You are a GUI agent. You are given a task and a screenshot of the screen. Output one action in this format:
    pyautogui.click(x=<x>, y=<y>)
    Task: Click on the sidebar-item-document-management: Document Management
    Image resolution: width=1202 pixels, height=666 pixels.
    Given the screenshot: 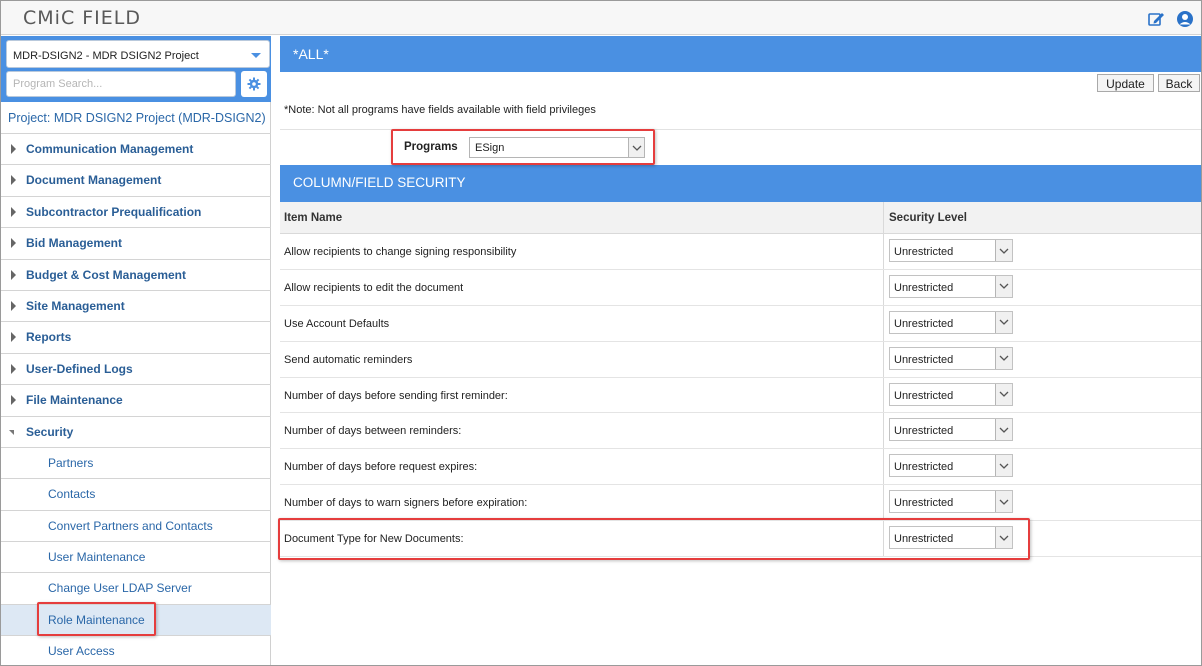 What is the action you would take?
    pyautogui.click(x=136, y=181)
    